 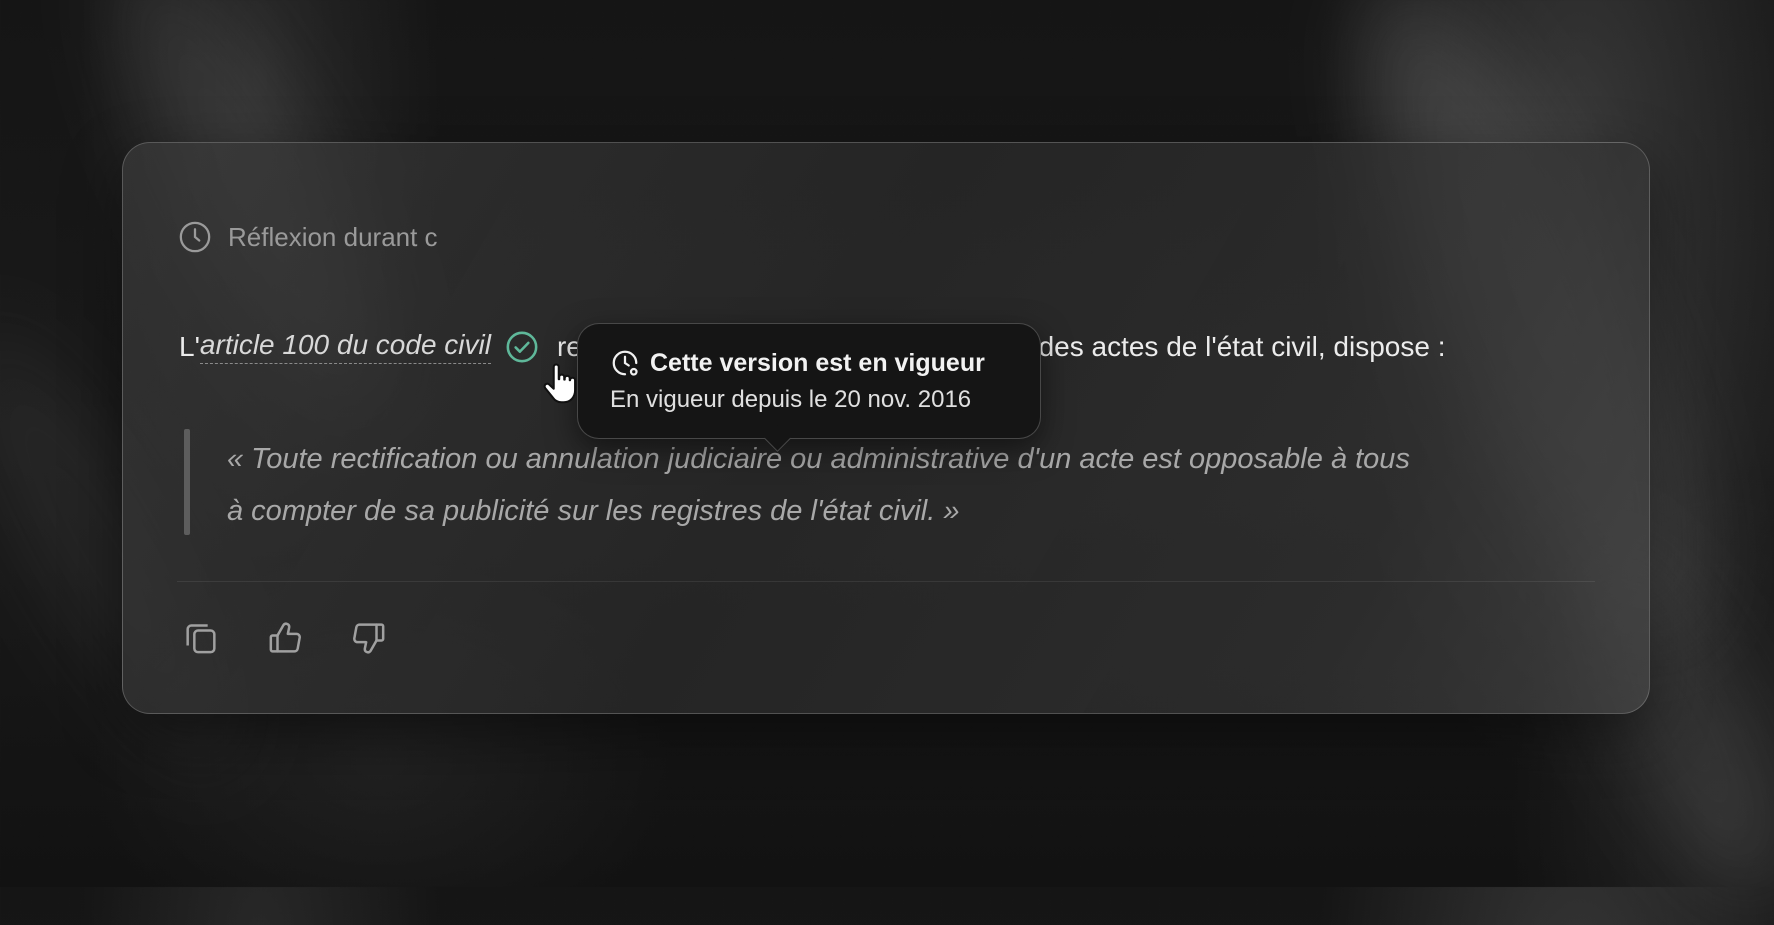 I want to click on thumbs-down-button, so click(x=369, y=638).